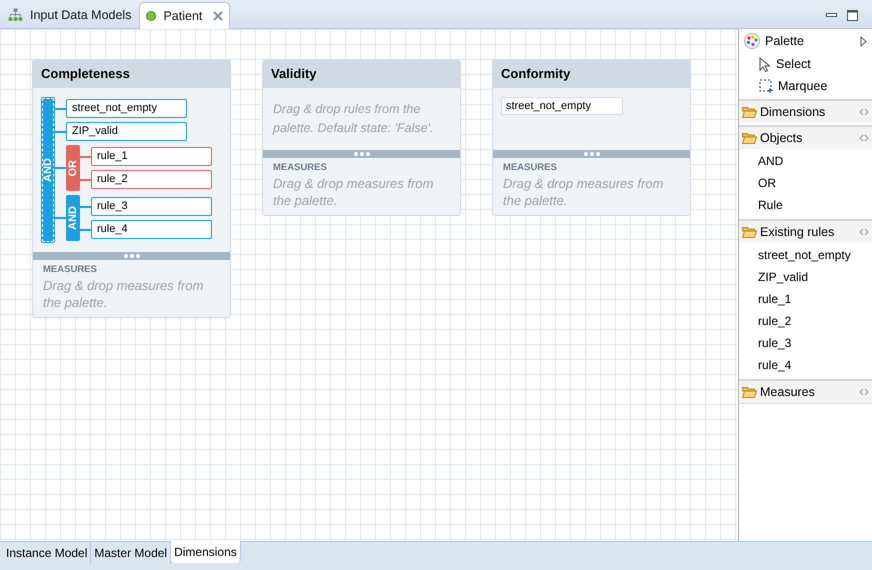 The width and height of the screenshot is (872, 570). Describe the element at coordinates (805, 138) in the screenshot. I see `palette-drawer-header: Objects` at that location.